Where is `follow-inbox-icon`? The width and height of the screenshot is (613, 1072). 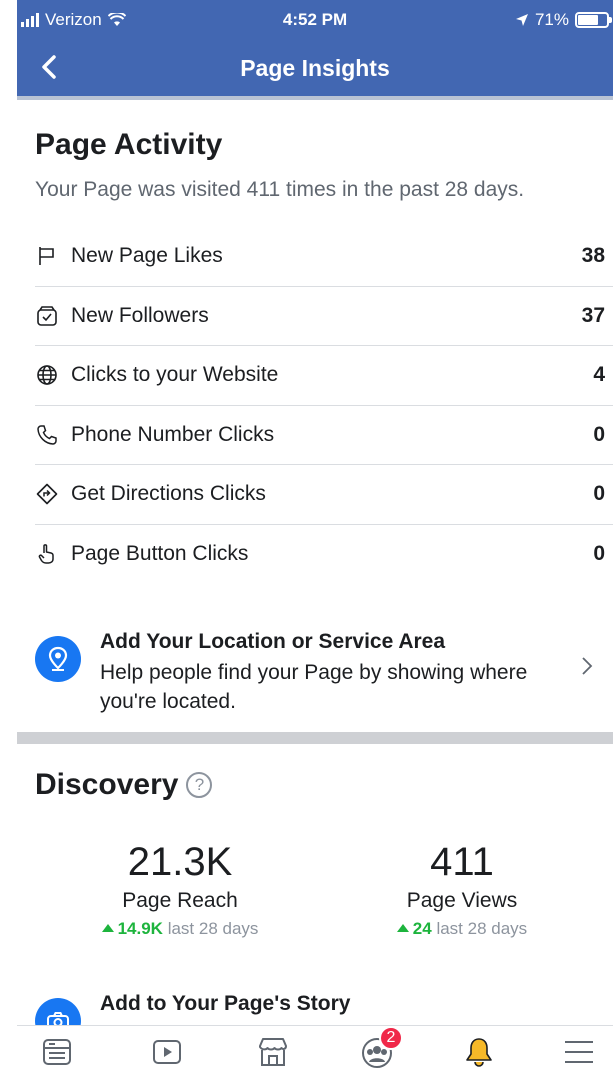
follow-inbox-icon is located at coordinates (47, 315).